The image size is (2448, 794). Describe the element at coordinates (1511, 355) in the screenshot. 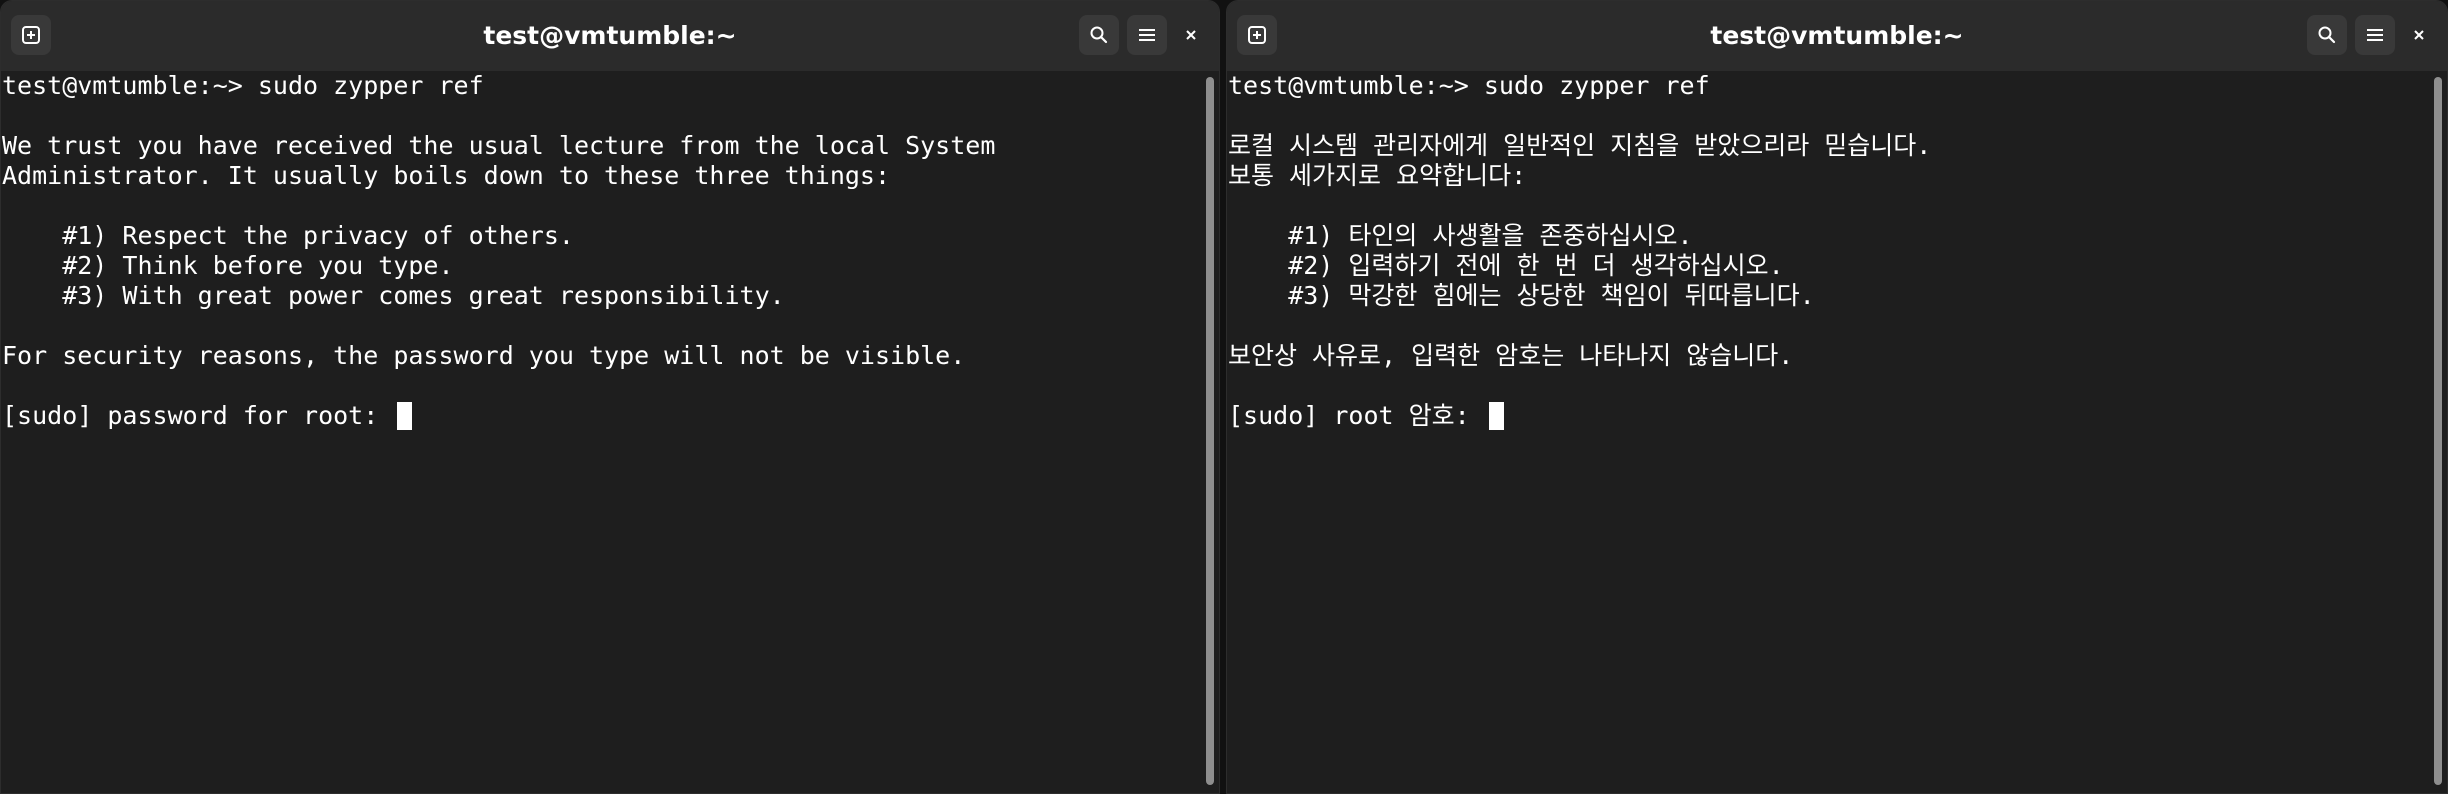

I see `terminal-line: 보안상 사유로, 입력한 암호는 나타나지 않습니다.` at that location.